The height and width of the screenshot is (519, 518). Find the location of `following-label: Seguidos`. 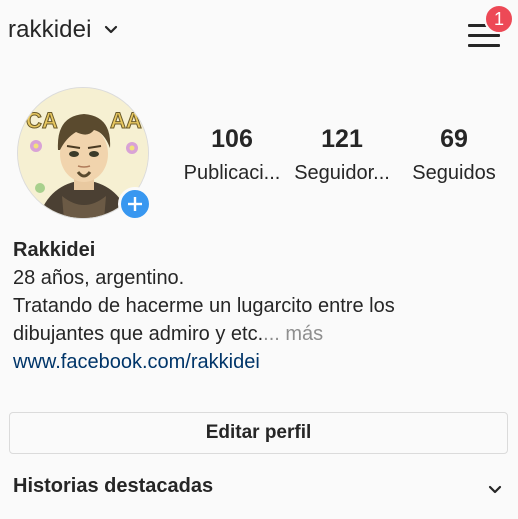

following-label: Seguidos is located at coordinates (454, 173).